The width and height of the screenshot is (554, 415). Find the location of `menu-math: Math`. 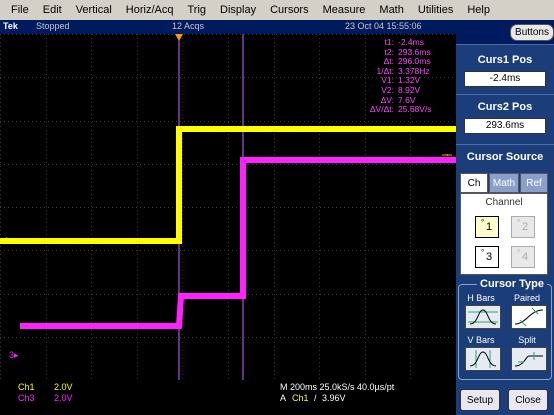

menu-math: Math is located at coordinates (391, 10).